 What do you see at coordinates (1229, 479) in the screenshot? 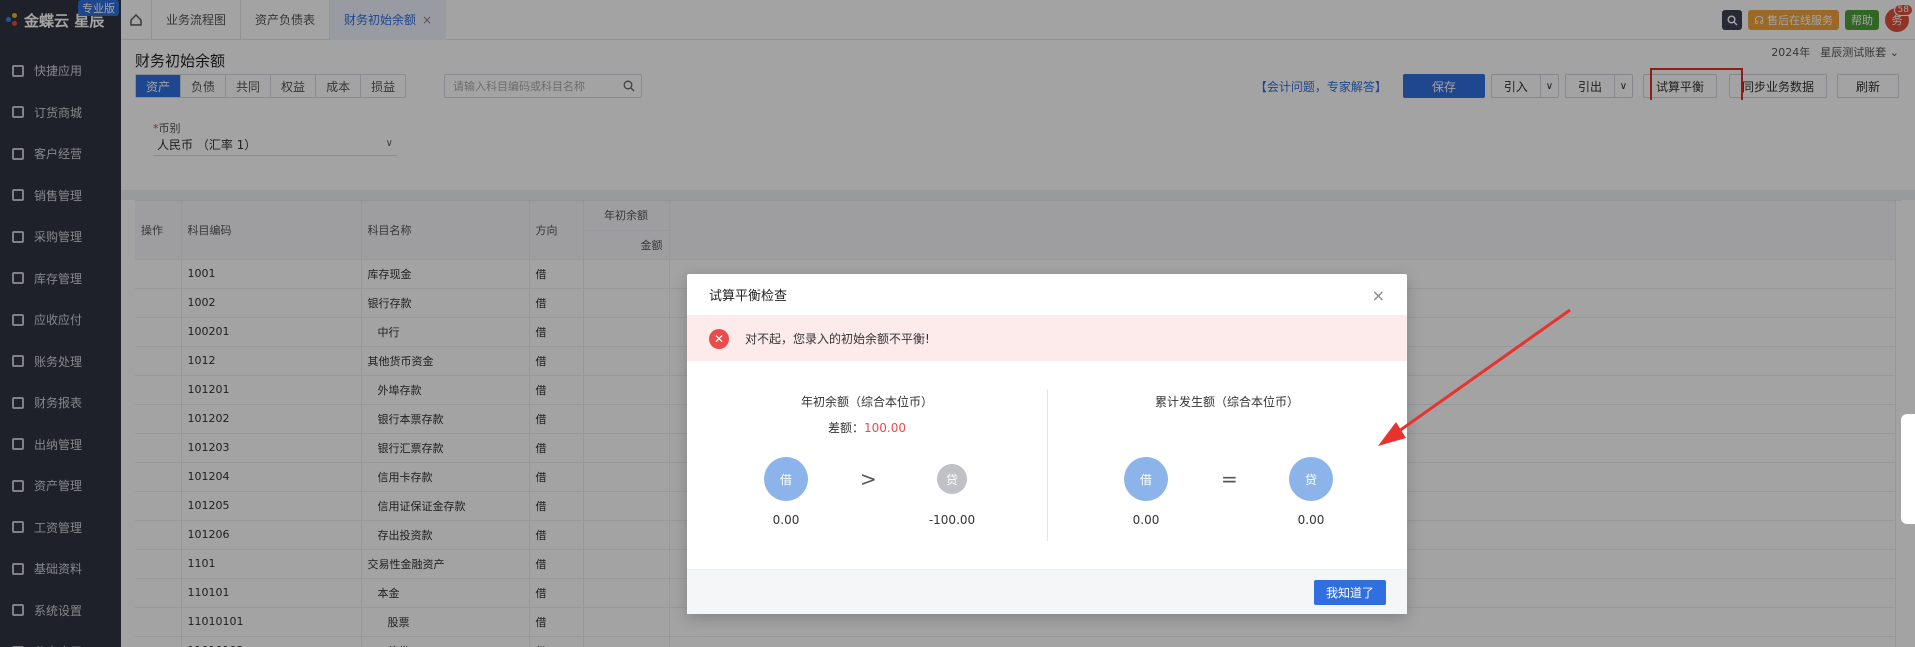
I see `comparison-operator: =` at bounding box center [1229, 479].